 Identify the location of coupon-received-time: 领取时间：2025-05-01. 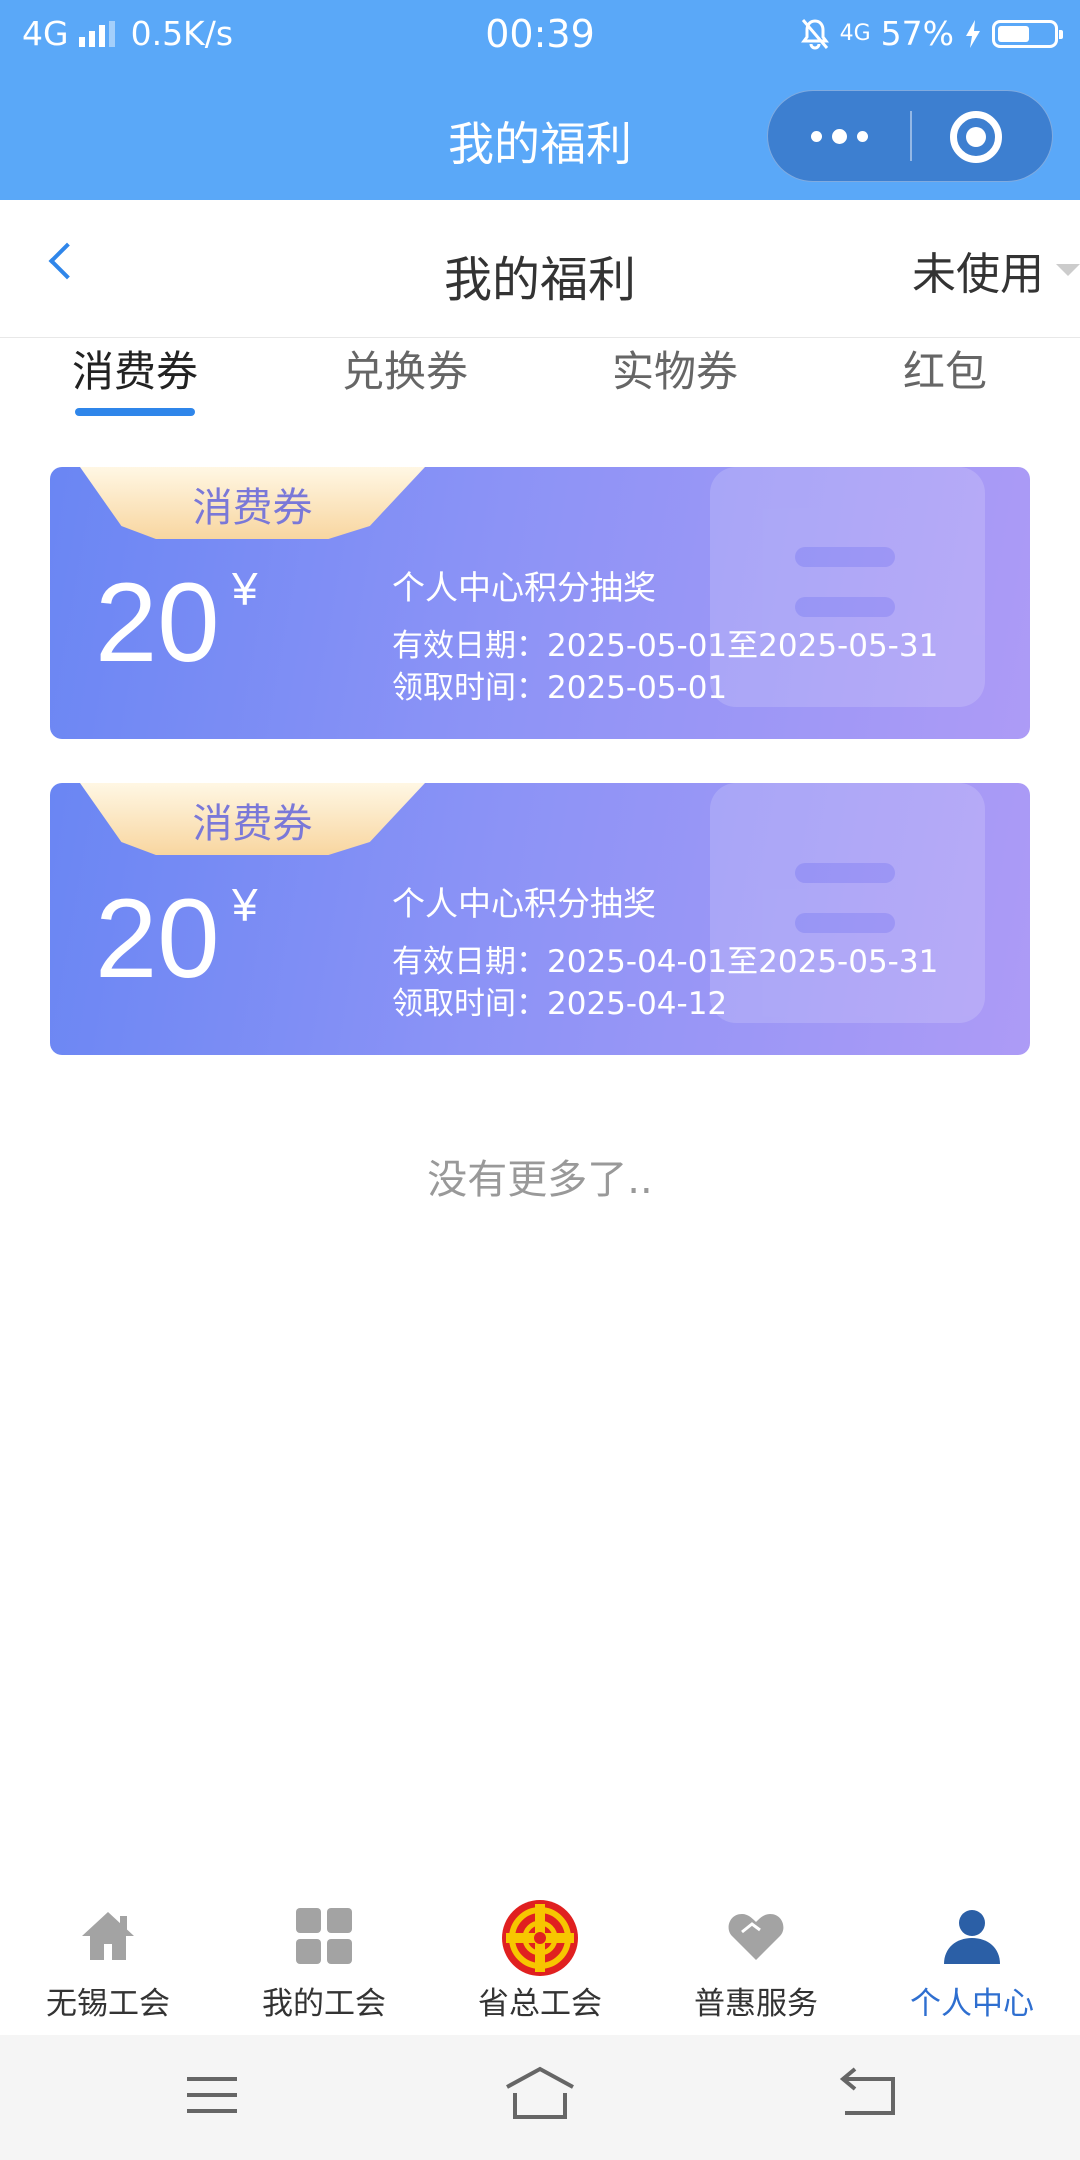
(560, 688).